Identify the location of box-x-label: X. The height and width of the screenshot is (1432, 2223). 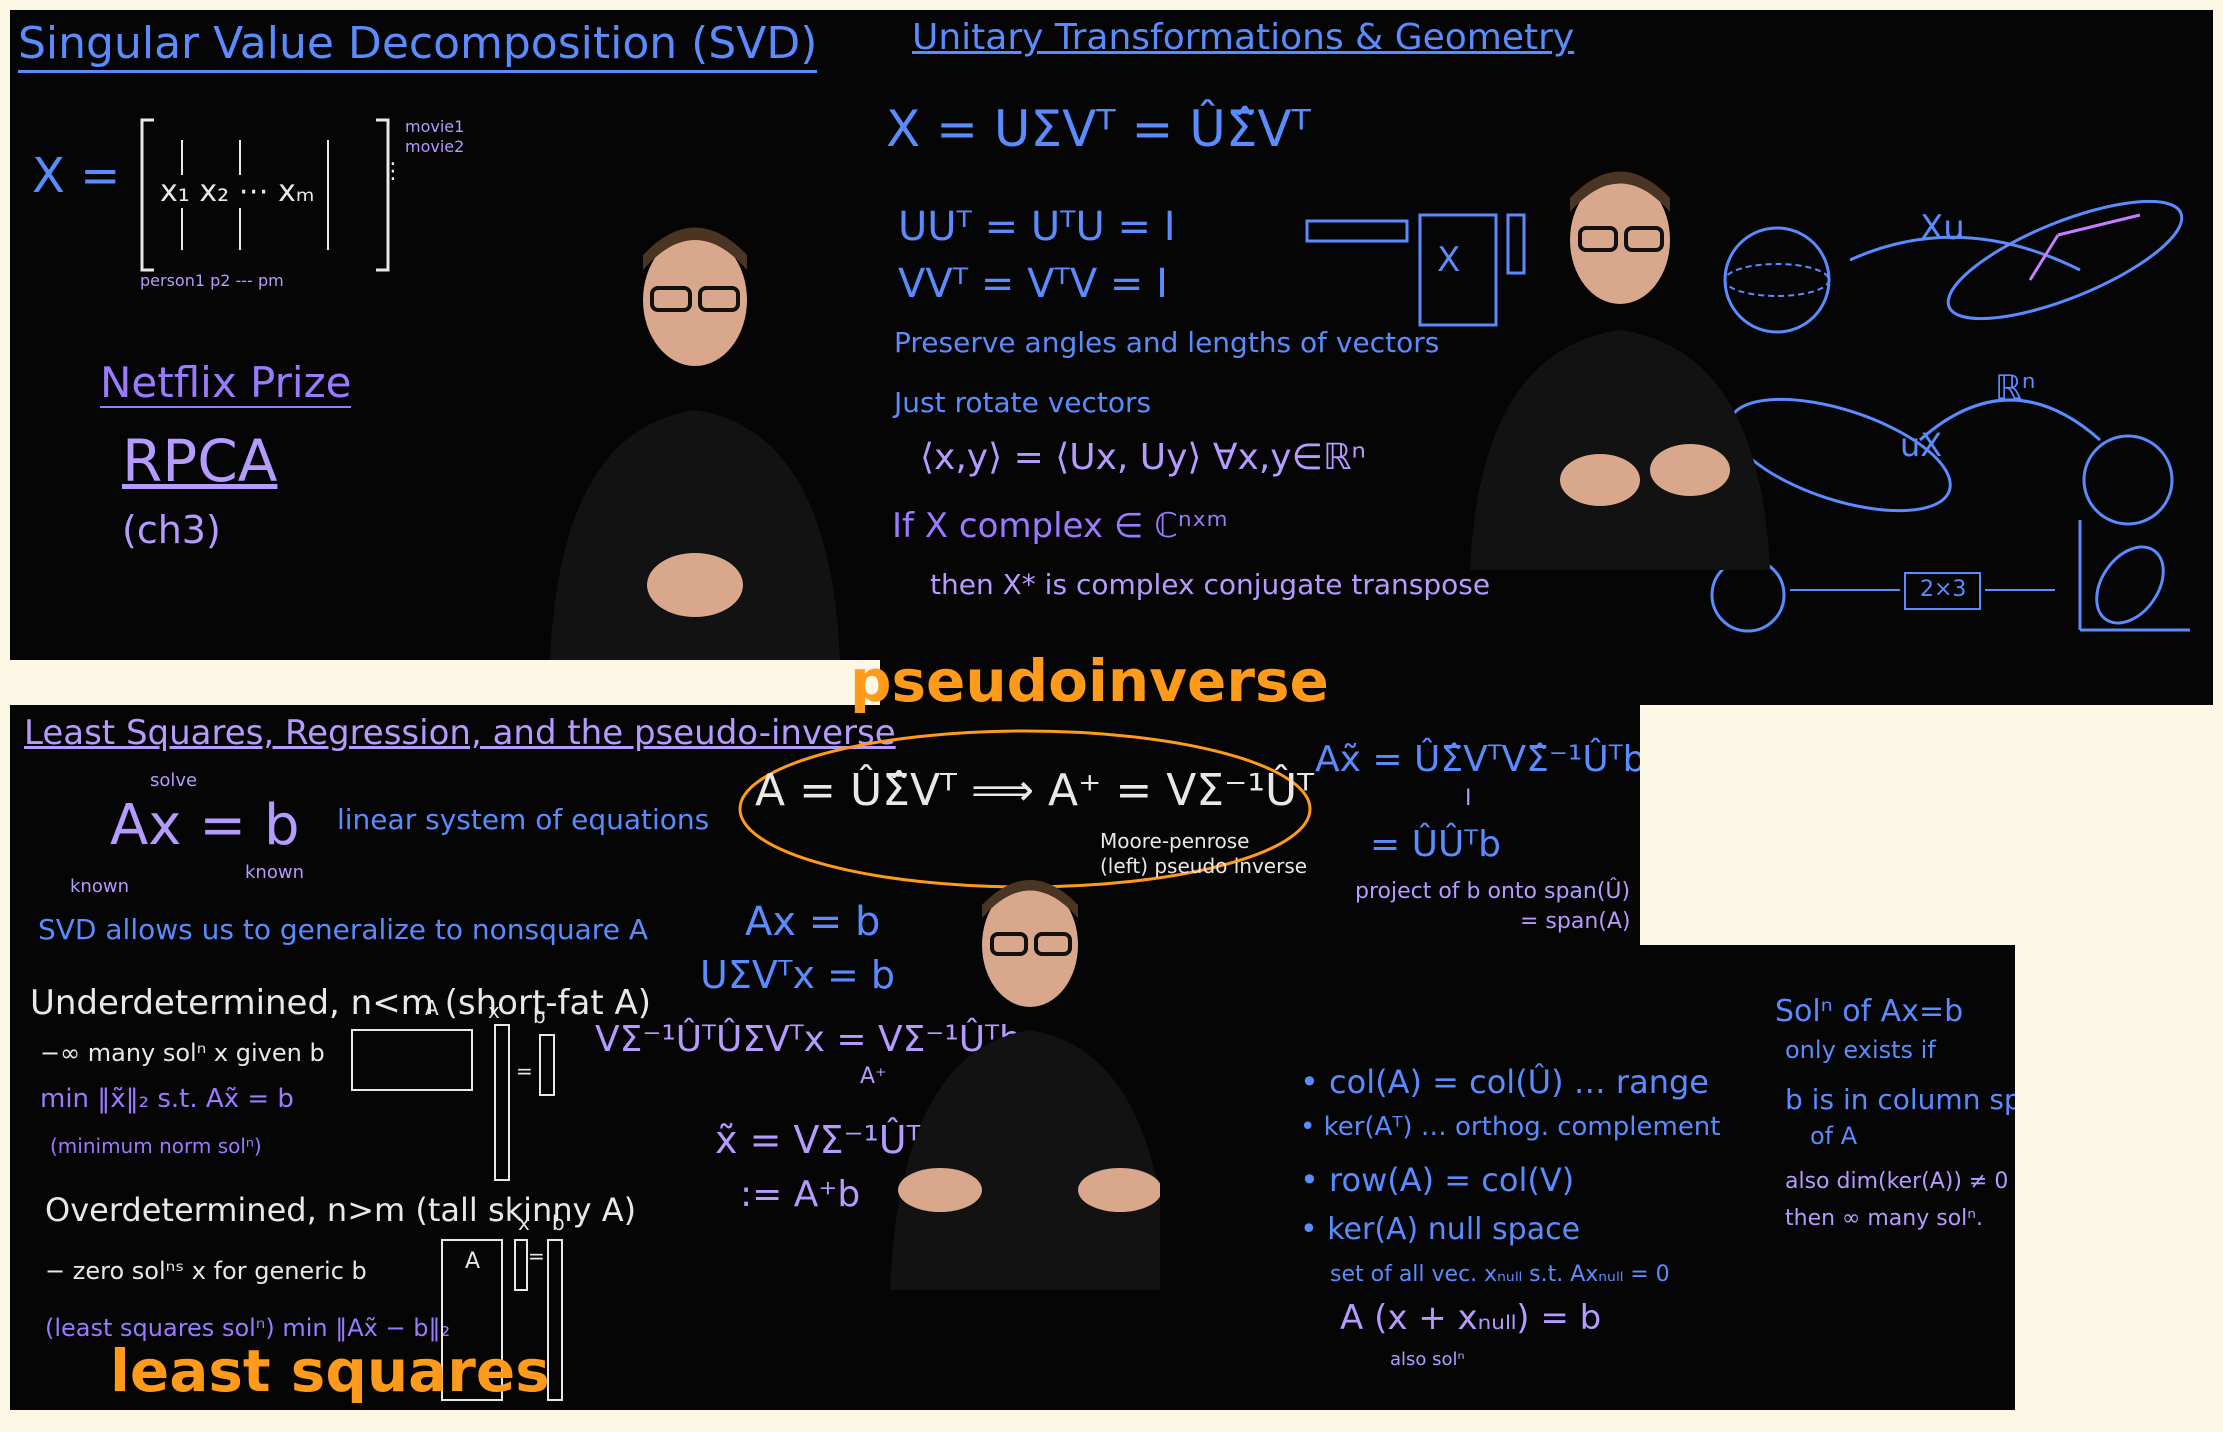
(1449, 260).